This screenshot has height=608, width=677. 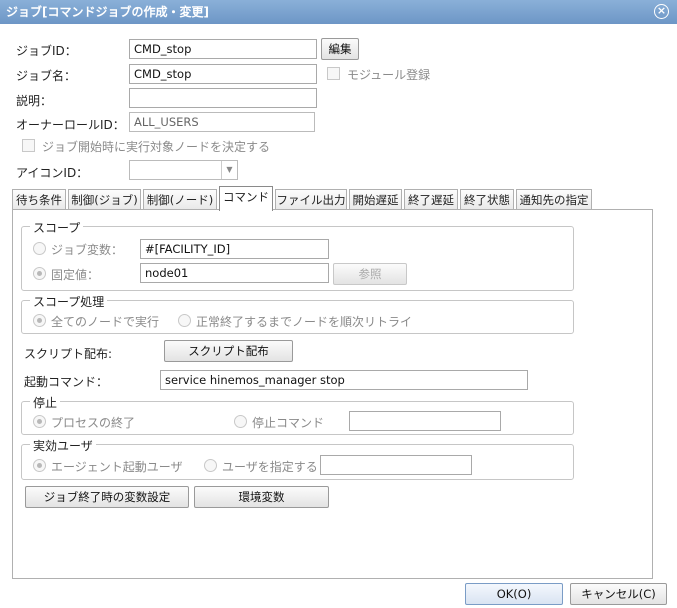 What do you see at coordinates (117, 467) in the screenshot?
I see `agent-user-label: エージェント起動ユーザ` at bounding box center [117, 467].